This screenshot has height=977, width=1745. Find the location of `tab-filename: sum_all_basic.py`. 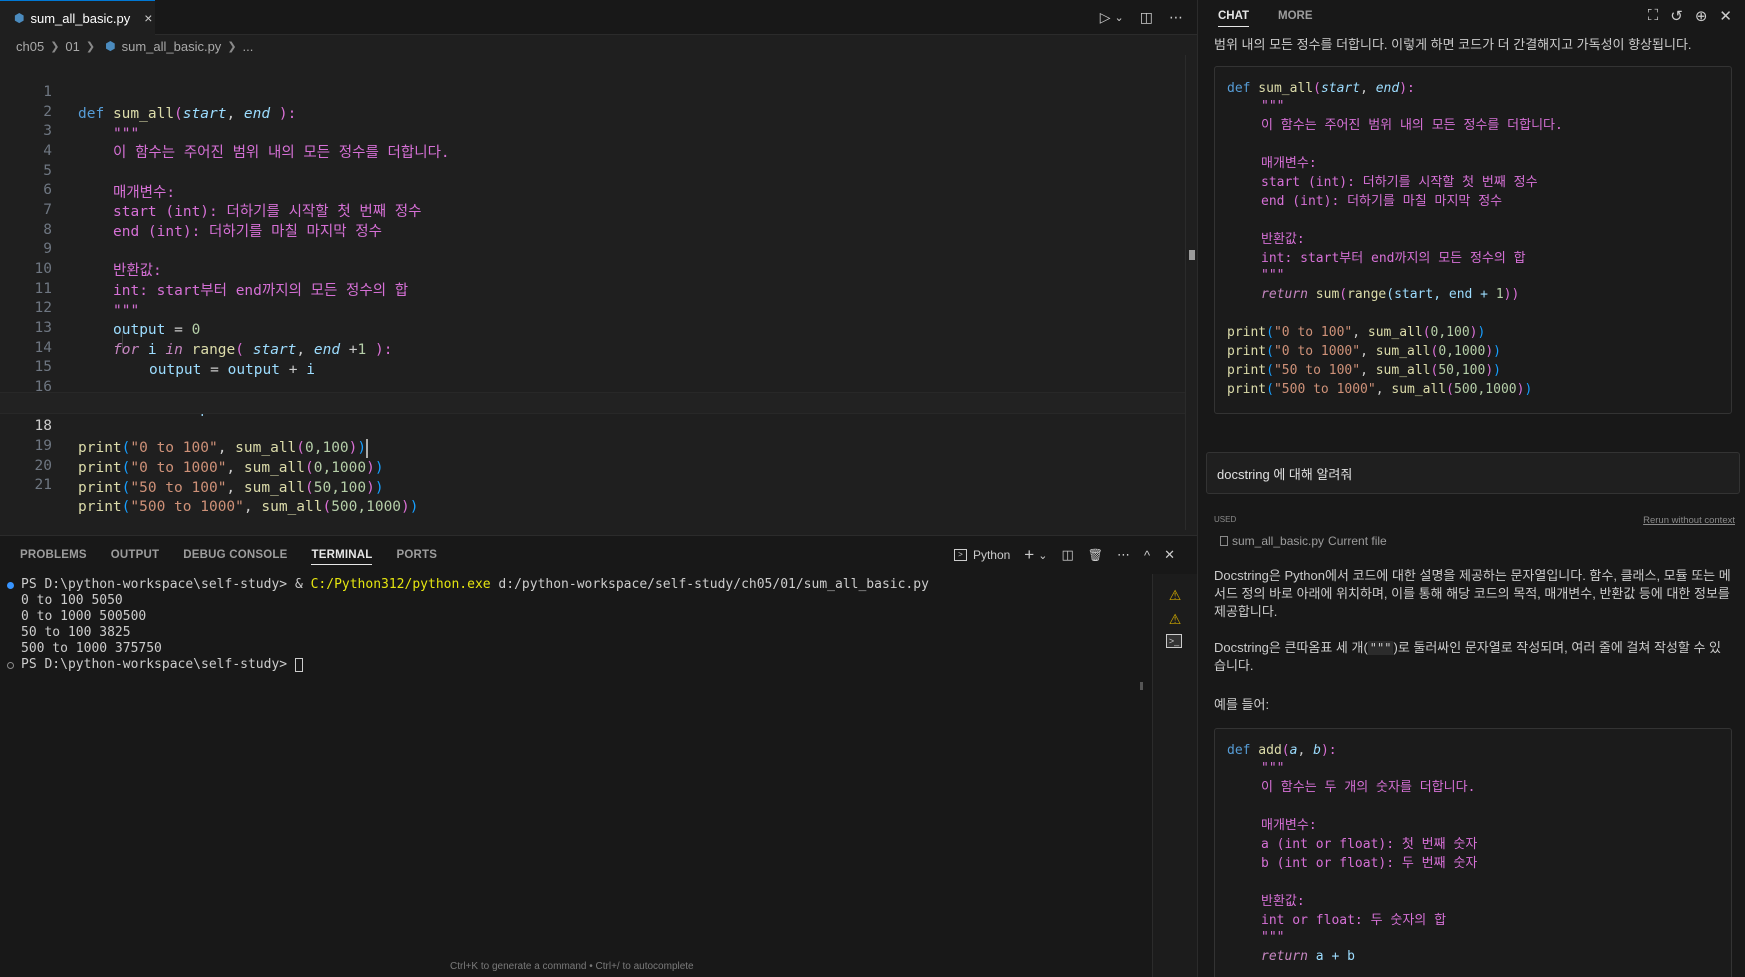

tab-filename: sum_all_basic.py is located at coordinates (80, 18).